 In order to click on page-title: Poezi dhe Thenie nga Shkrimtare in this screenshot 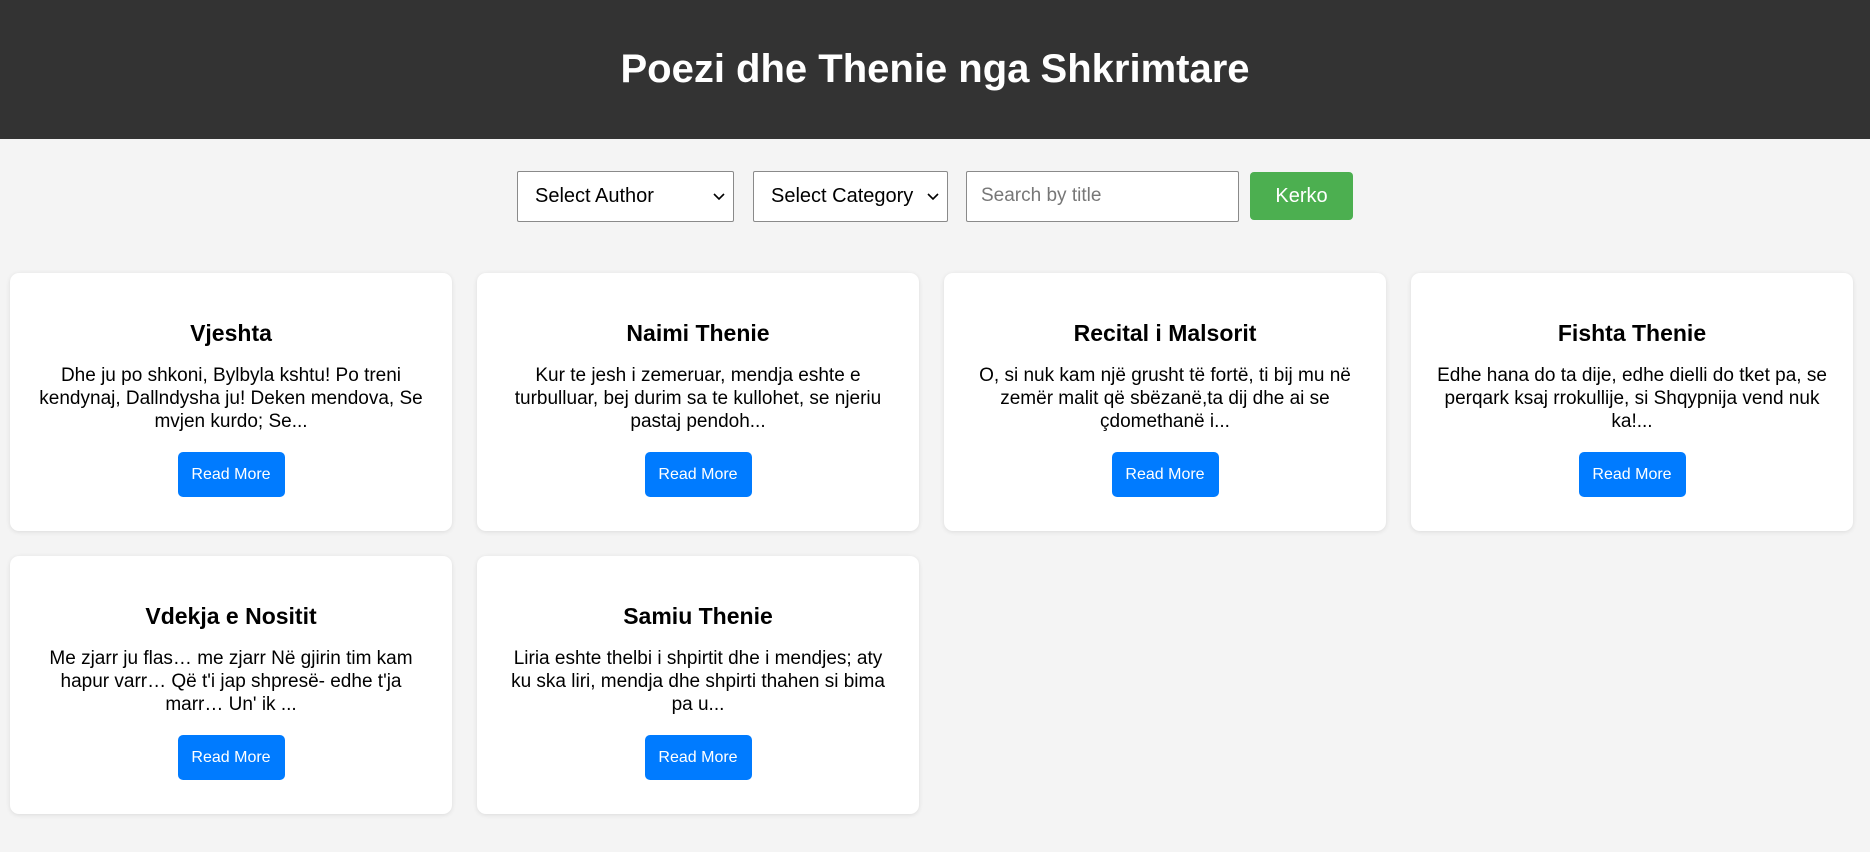, I will do `click(935, 69)`.